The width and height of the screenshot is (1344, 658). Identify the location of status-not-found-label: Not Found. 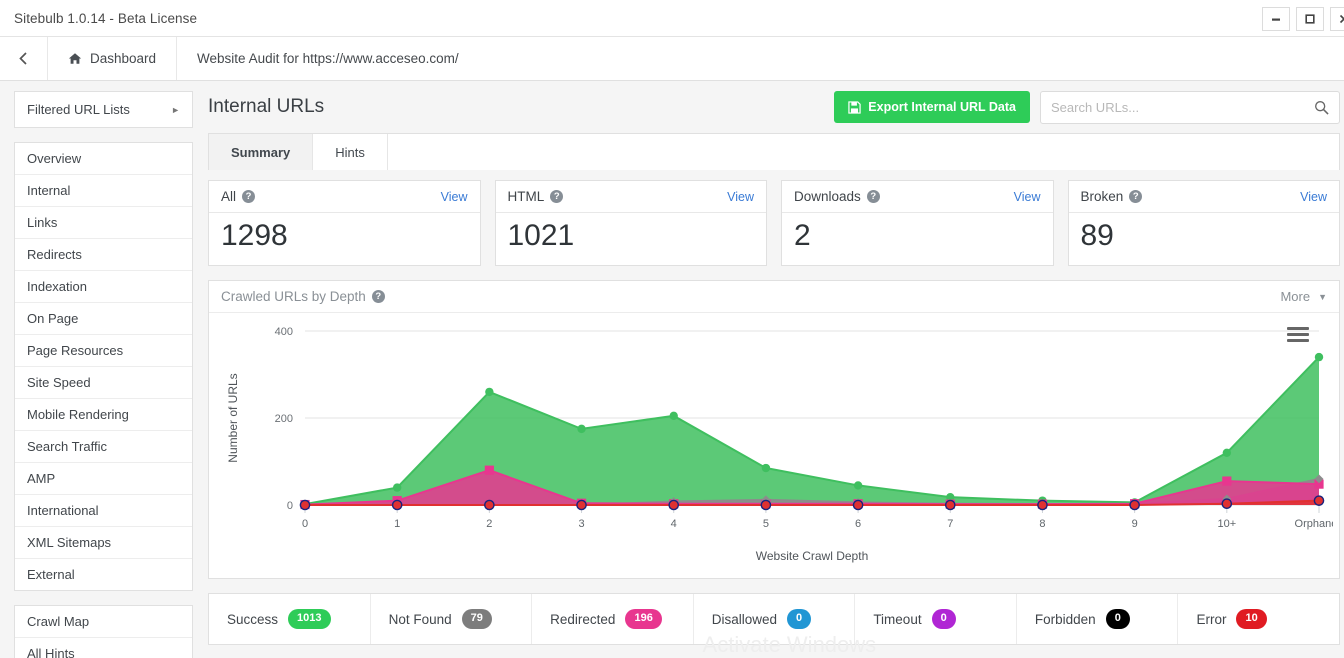
(420, 619).